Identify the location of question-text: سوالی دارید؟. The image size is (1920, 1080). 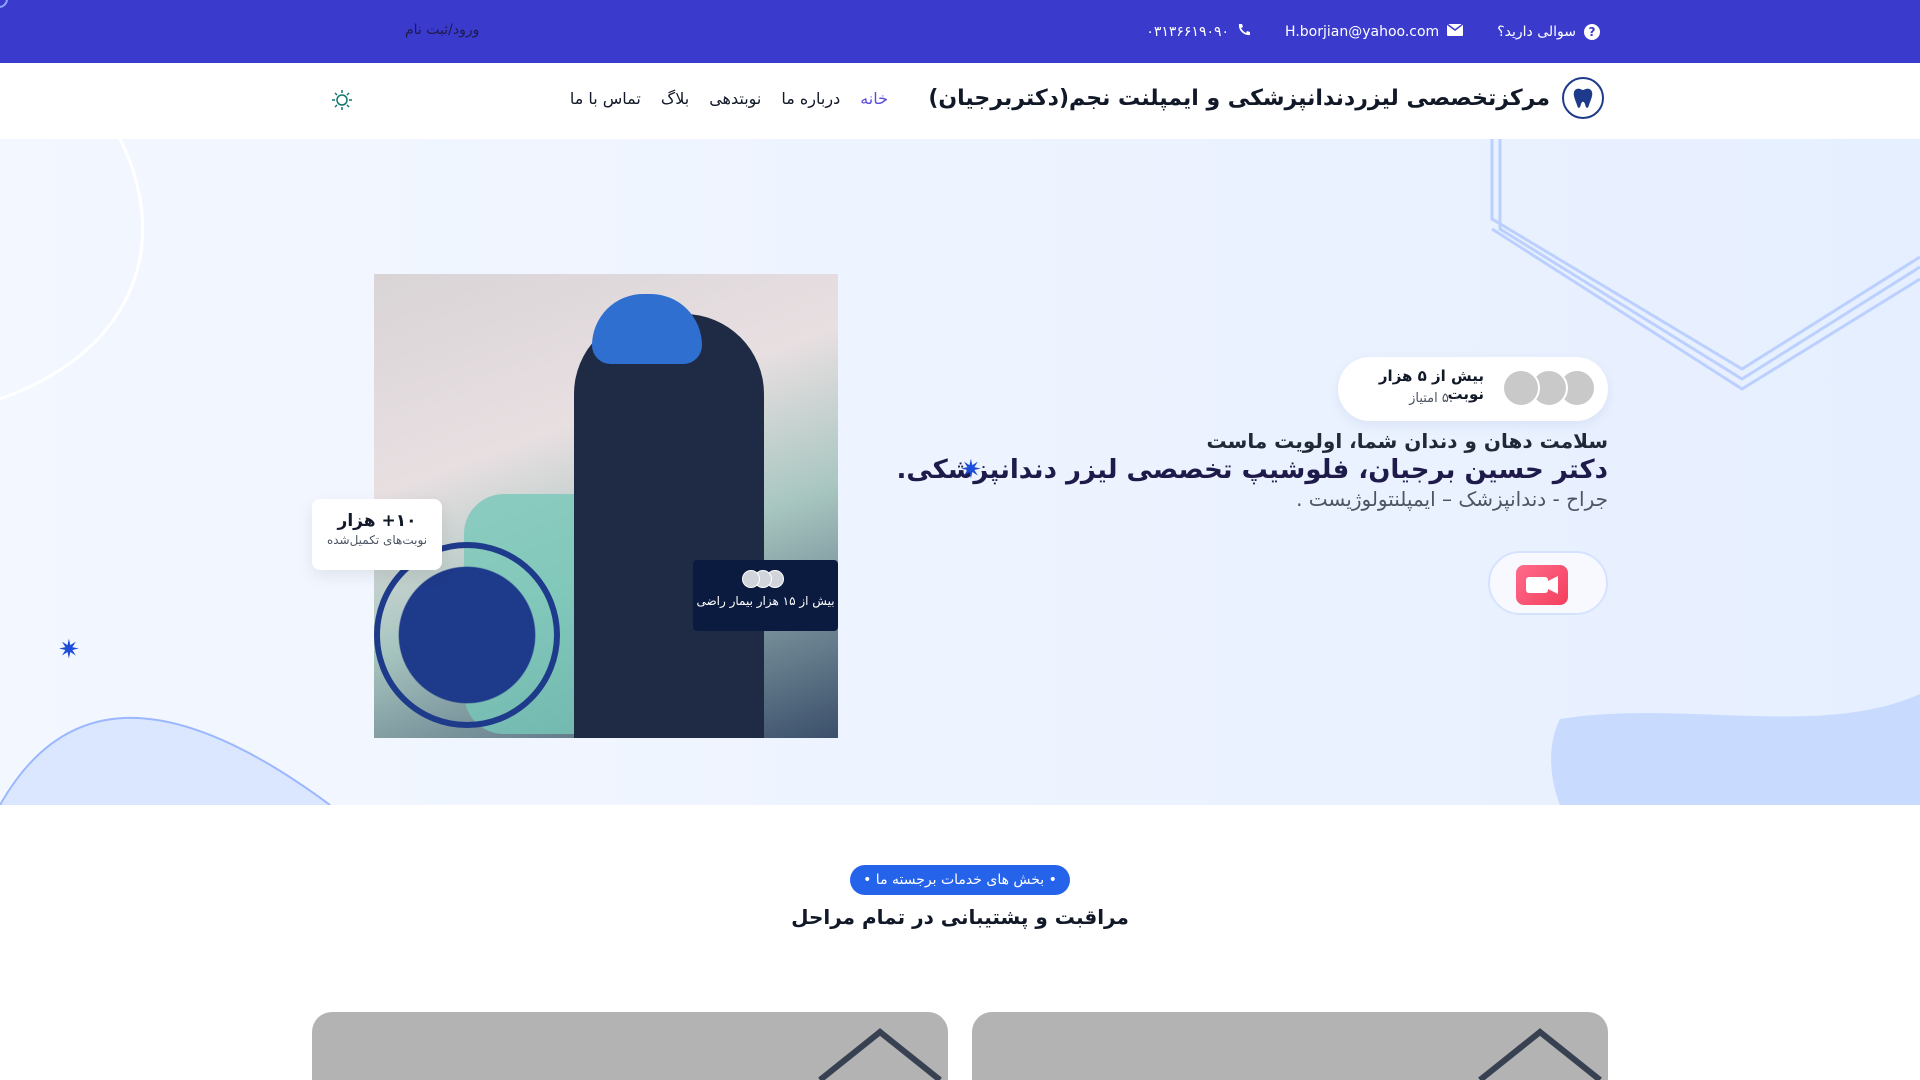
(1536, 31).